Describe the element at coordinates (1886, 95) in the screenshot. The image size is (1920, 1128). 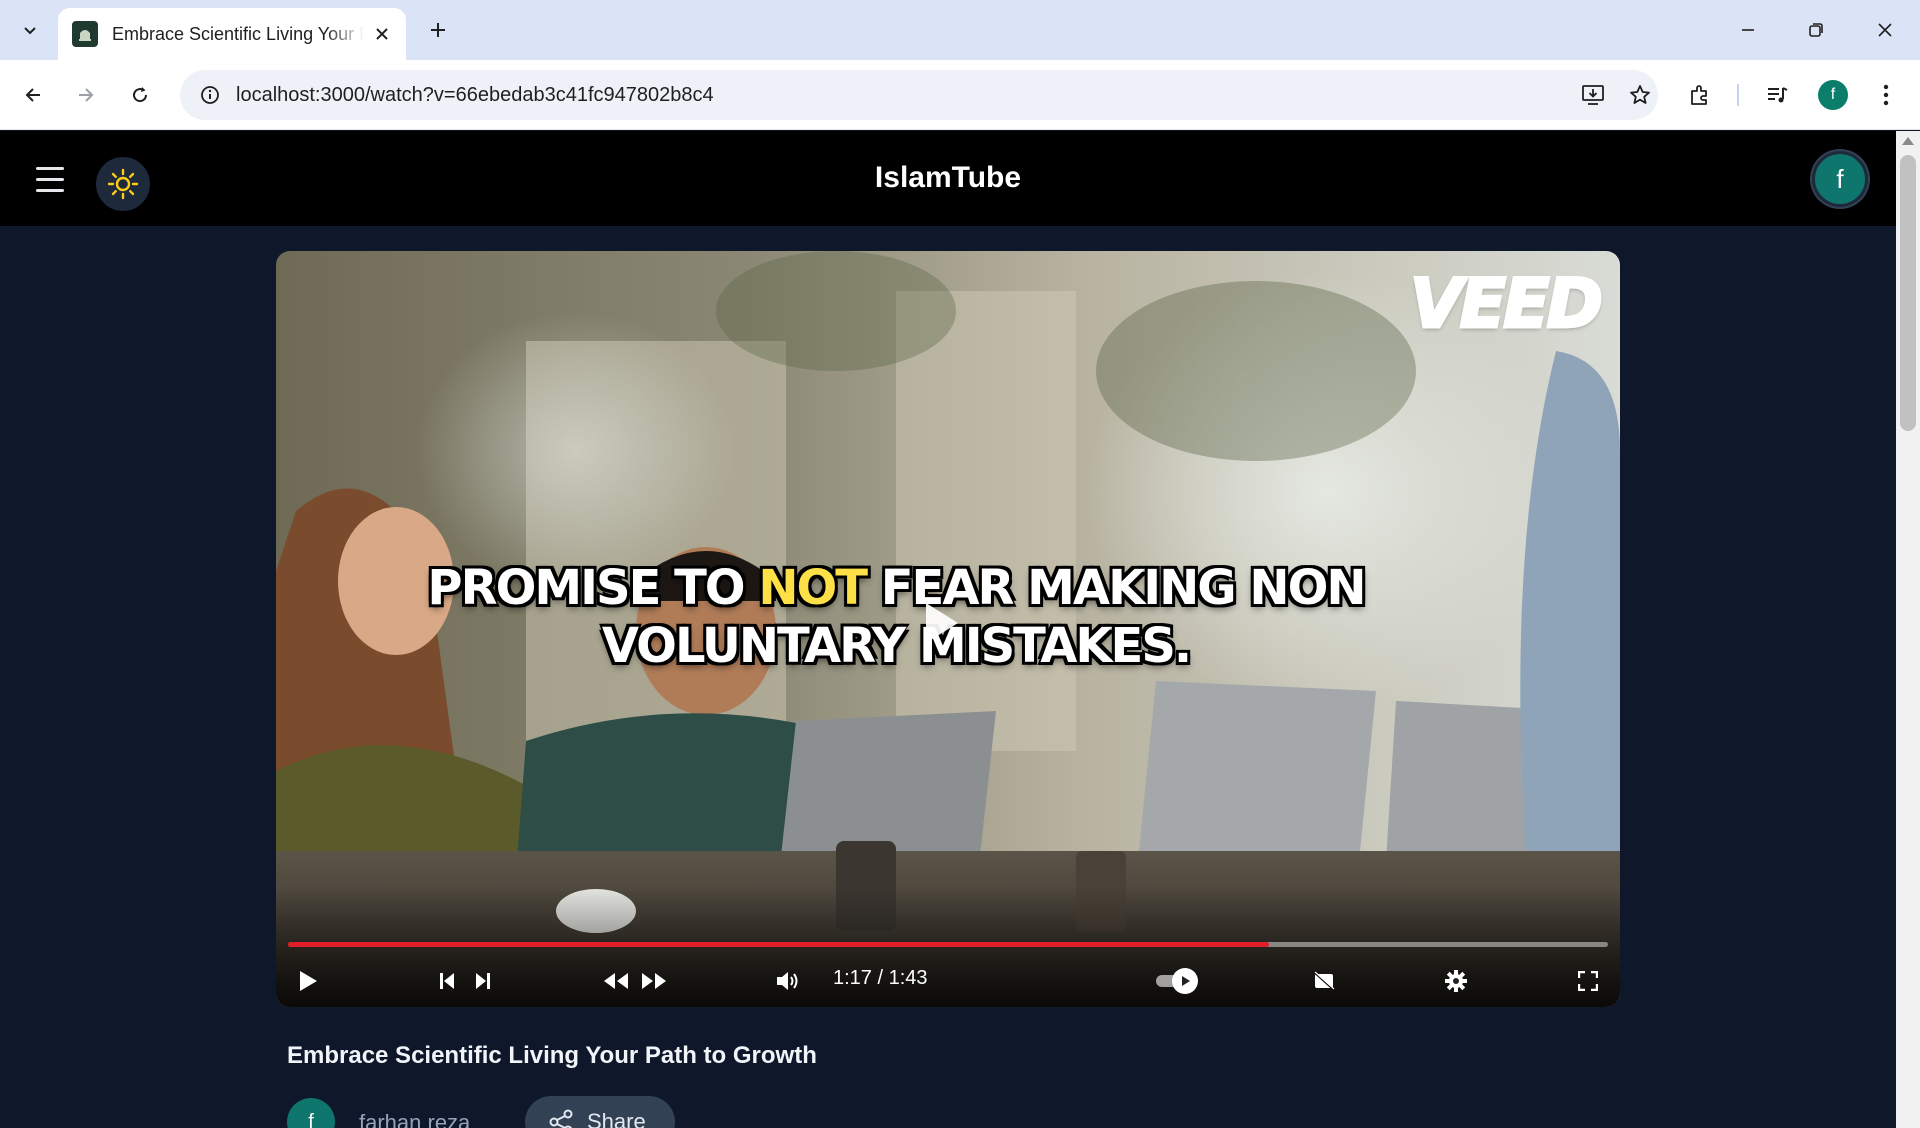
I see `kebab-menu-icon` at that location.